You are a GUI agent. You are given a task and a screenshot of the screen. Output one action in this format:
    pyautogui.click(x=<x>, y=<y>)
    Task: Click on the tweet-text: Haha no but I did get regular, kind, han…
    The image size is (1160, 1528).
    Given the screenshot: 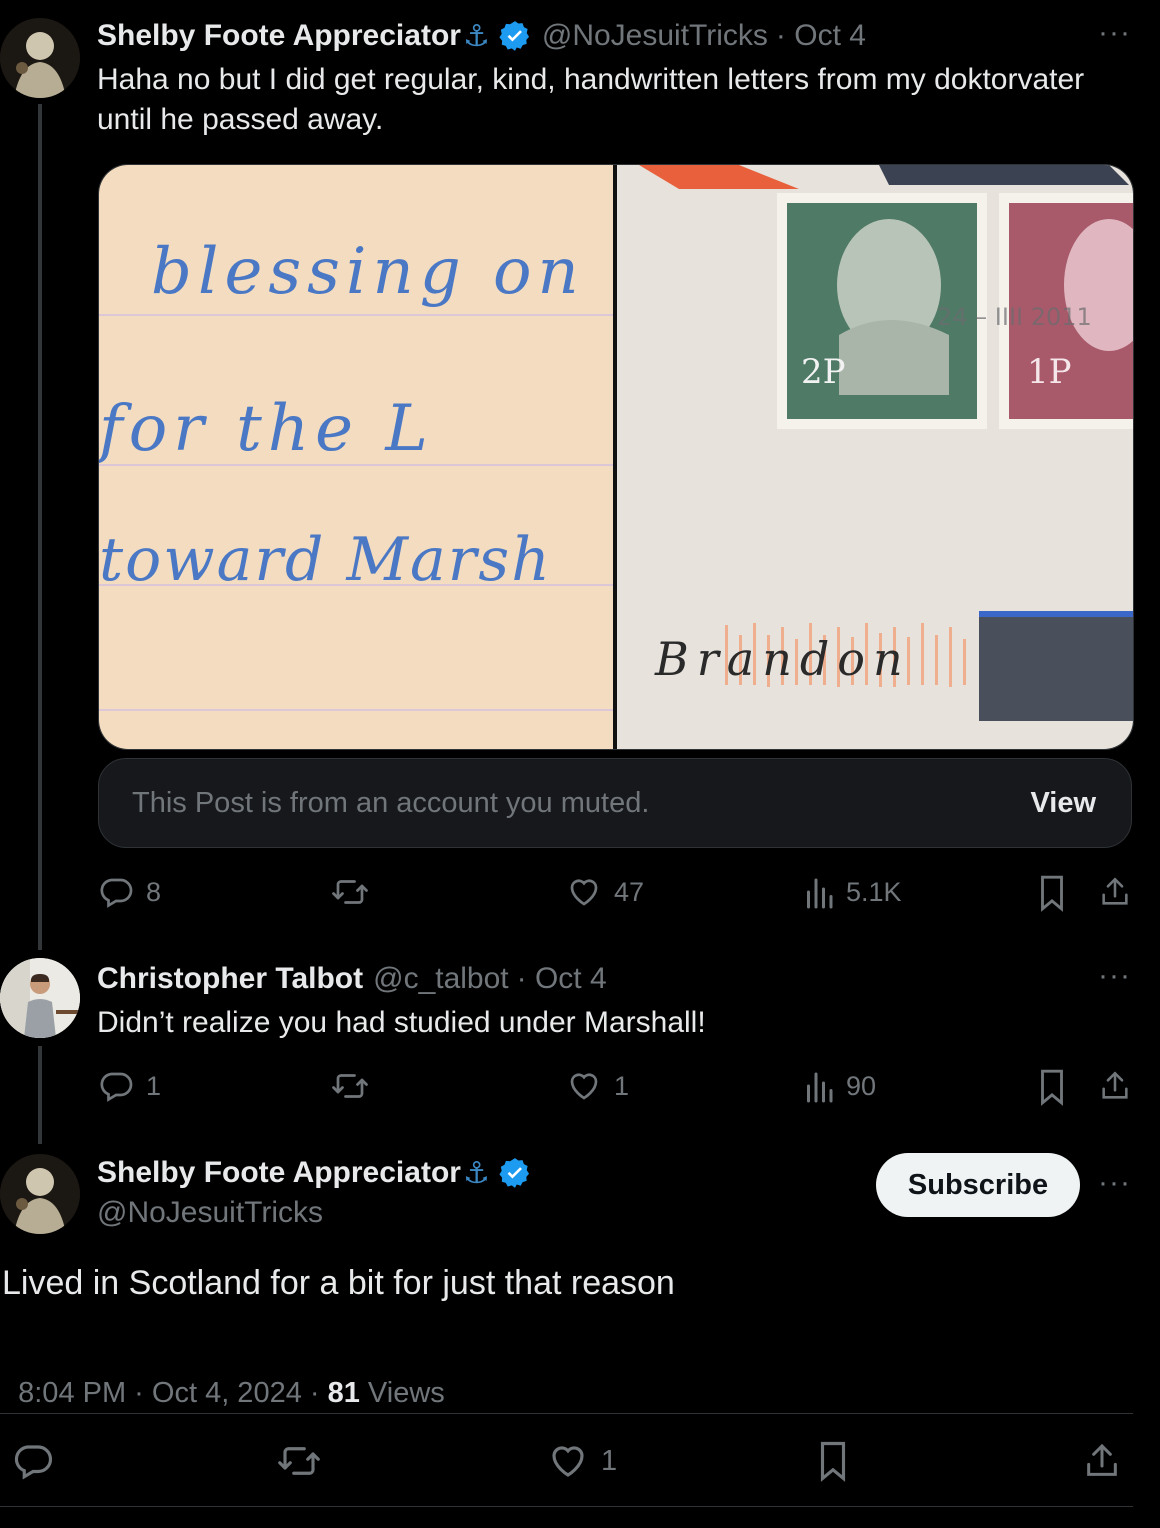 What is the action you would take?
    pyautogui.click(x=591, y=99)
    